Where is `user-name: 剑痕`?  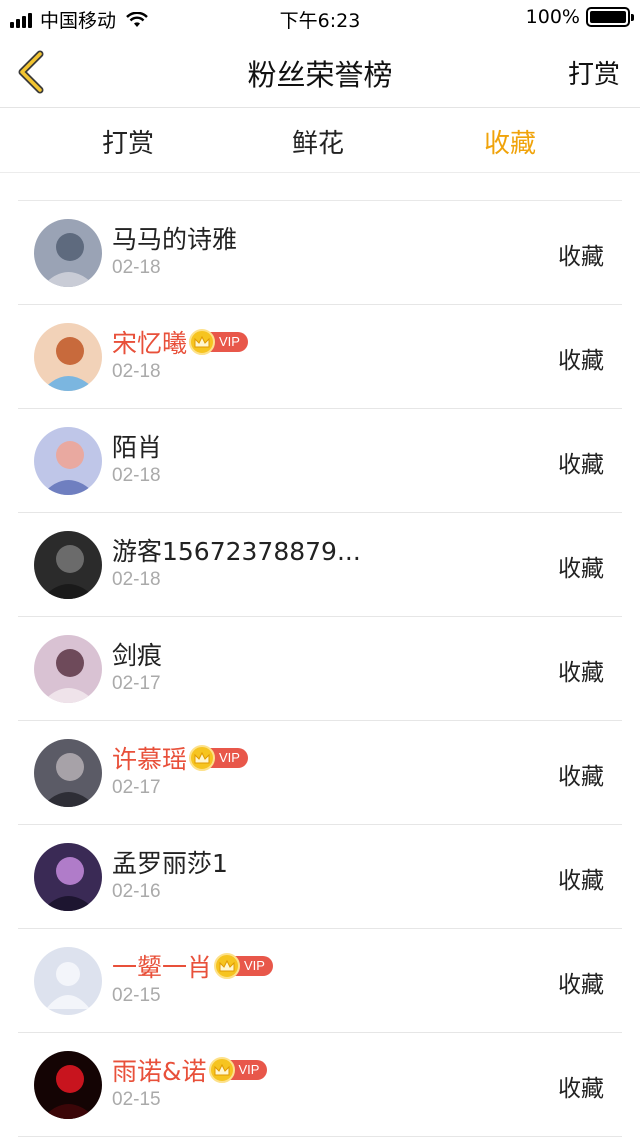
user-name: 剑痕 is located at coordinates (137, 655).